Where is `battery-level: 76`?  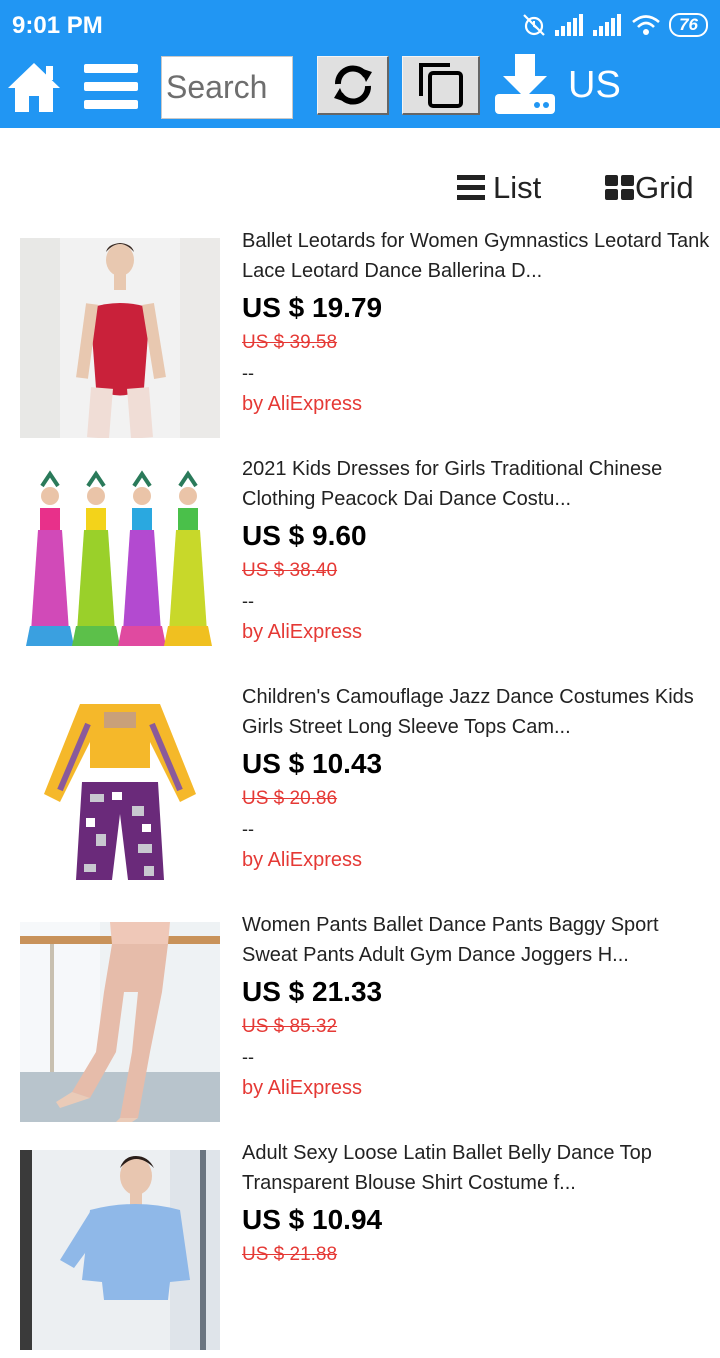 battery-level: 76 is located at coordinates (688, 24).